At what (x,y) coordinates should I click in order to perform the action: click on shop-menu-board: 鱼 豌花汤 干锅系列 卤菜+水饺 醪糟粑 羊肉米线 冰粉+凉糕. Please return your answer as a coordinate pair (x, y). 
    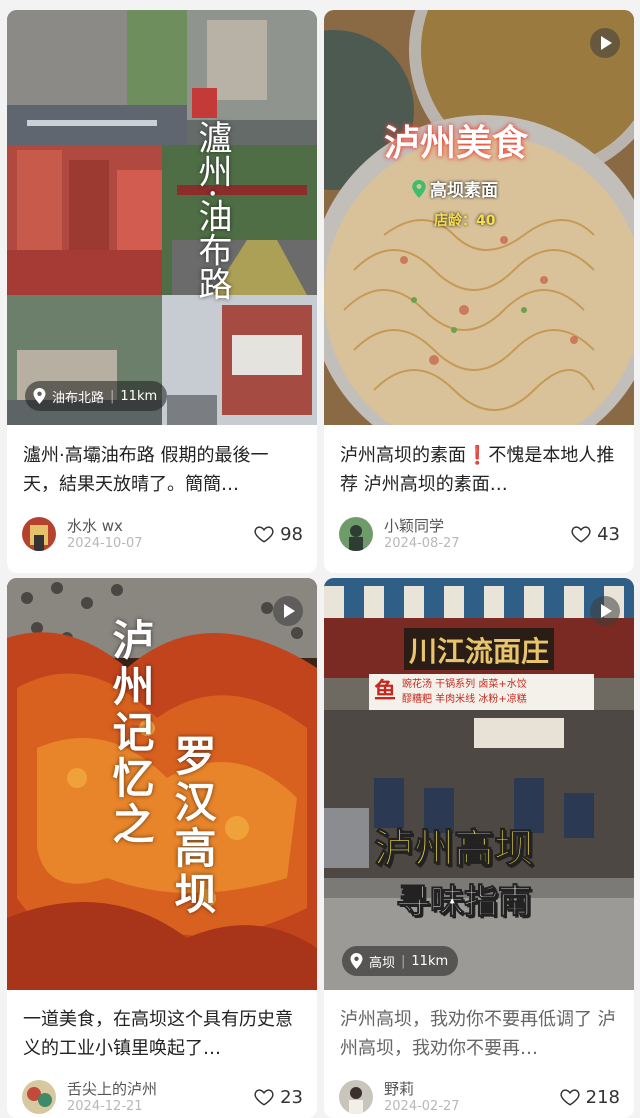
    Looking at the image, I should click on (450, 692).